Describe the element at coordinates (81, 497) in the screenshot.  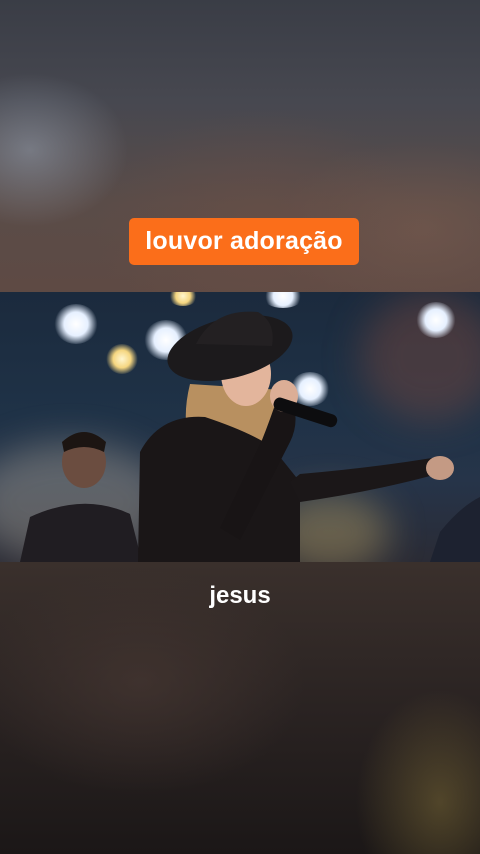
I see `background-musician` at that location.